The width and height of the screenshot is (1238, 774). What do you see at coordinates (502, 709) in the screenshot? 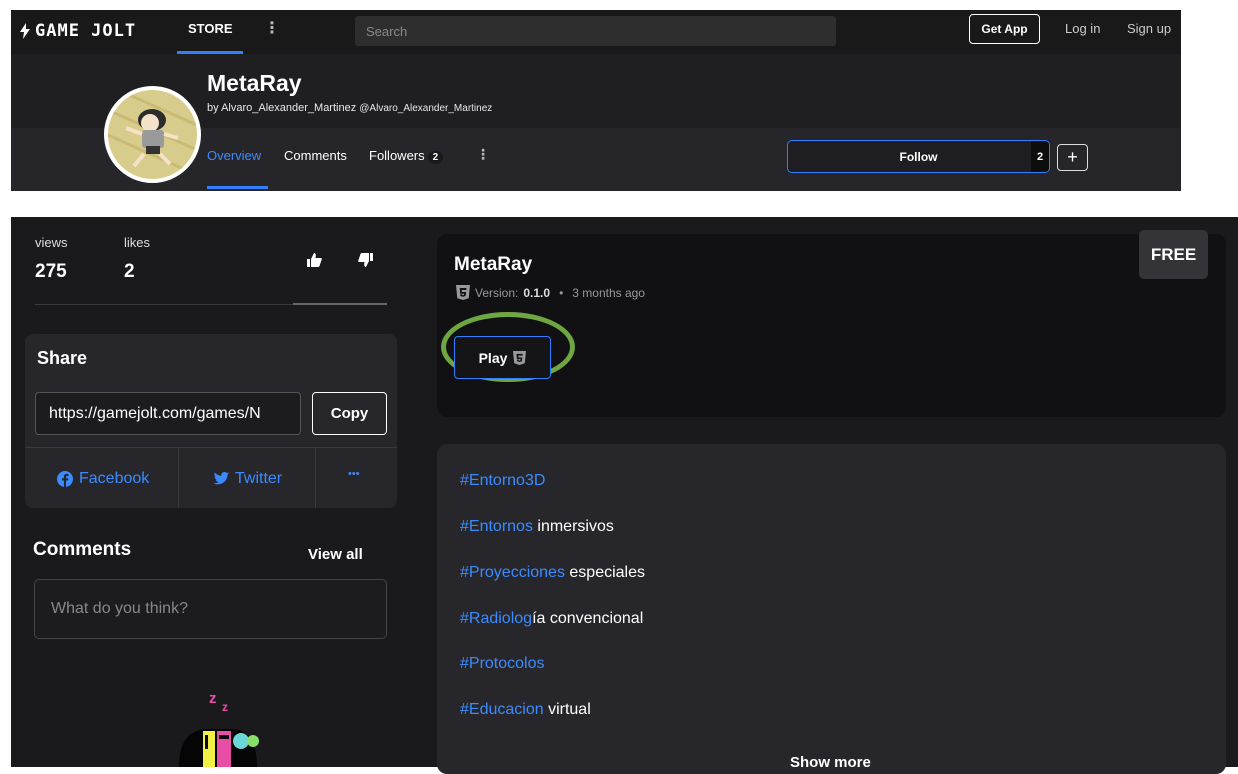
I see `hashtag-link: #Educacion` at bounding box center [502, 709].